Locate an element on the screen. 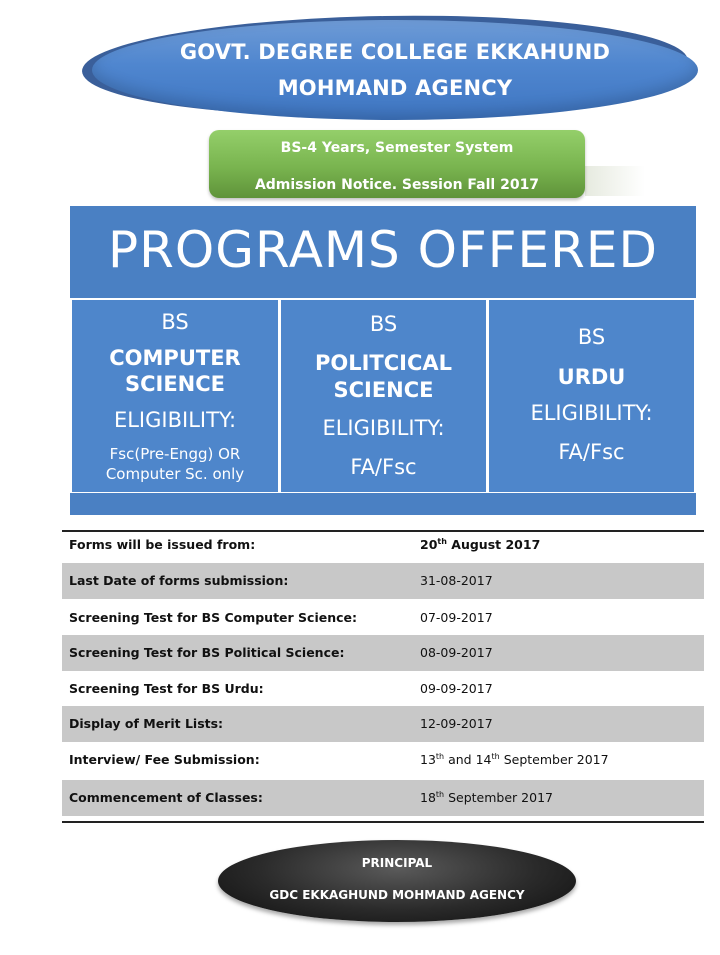  college-banner is located at coordinates (395, 70).